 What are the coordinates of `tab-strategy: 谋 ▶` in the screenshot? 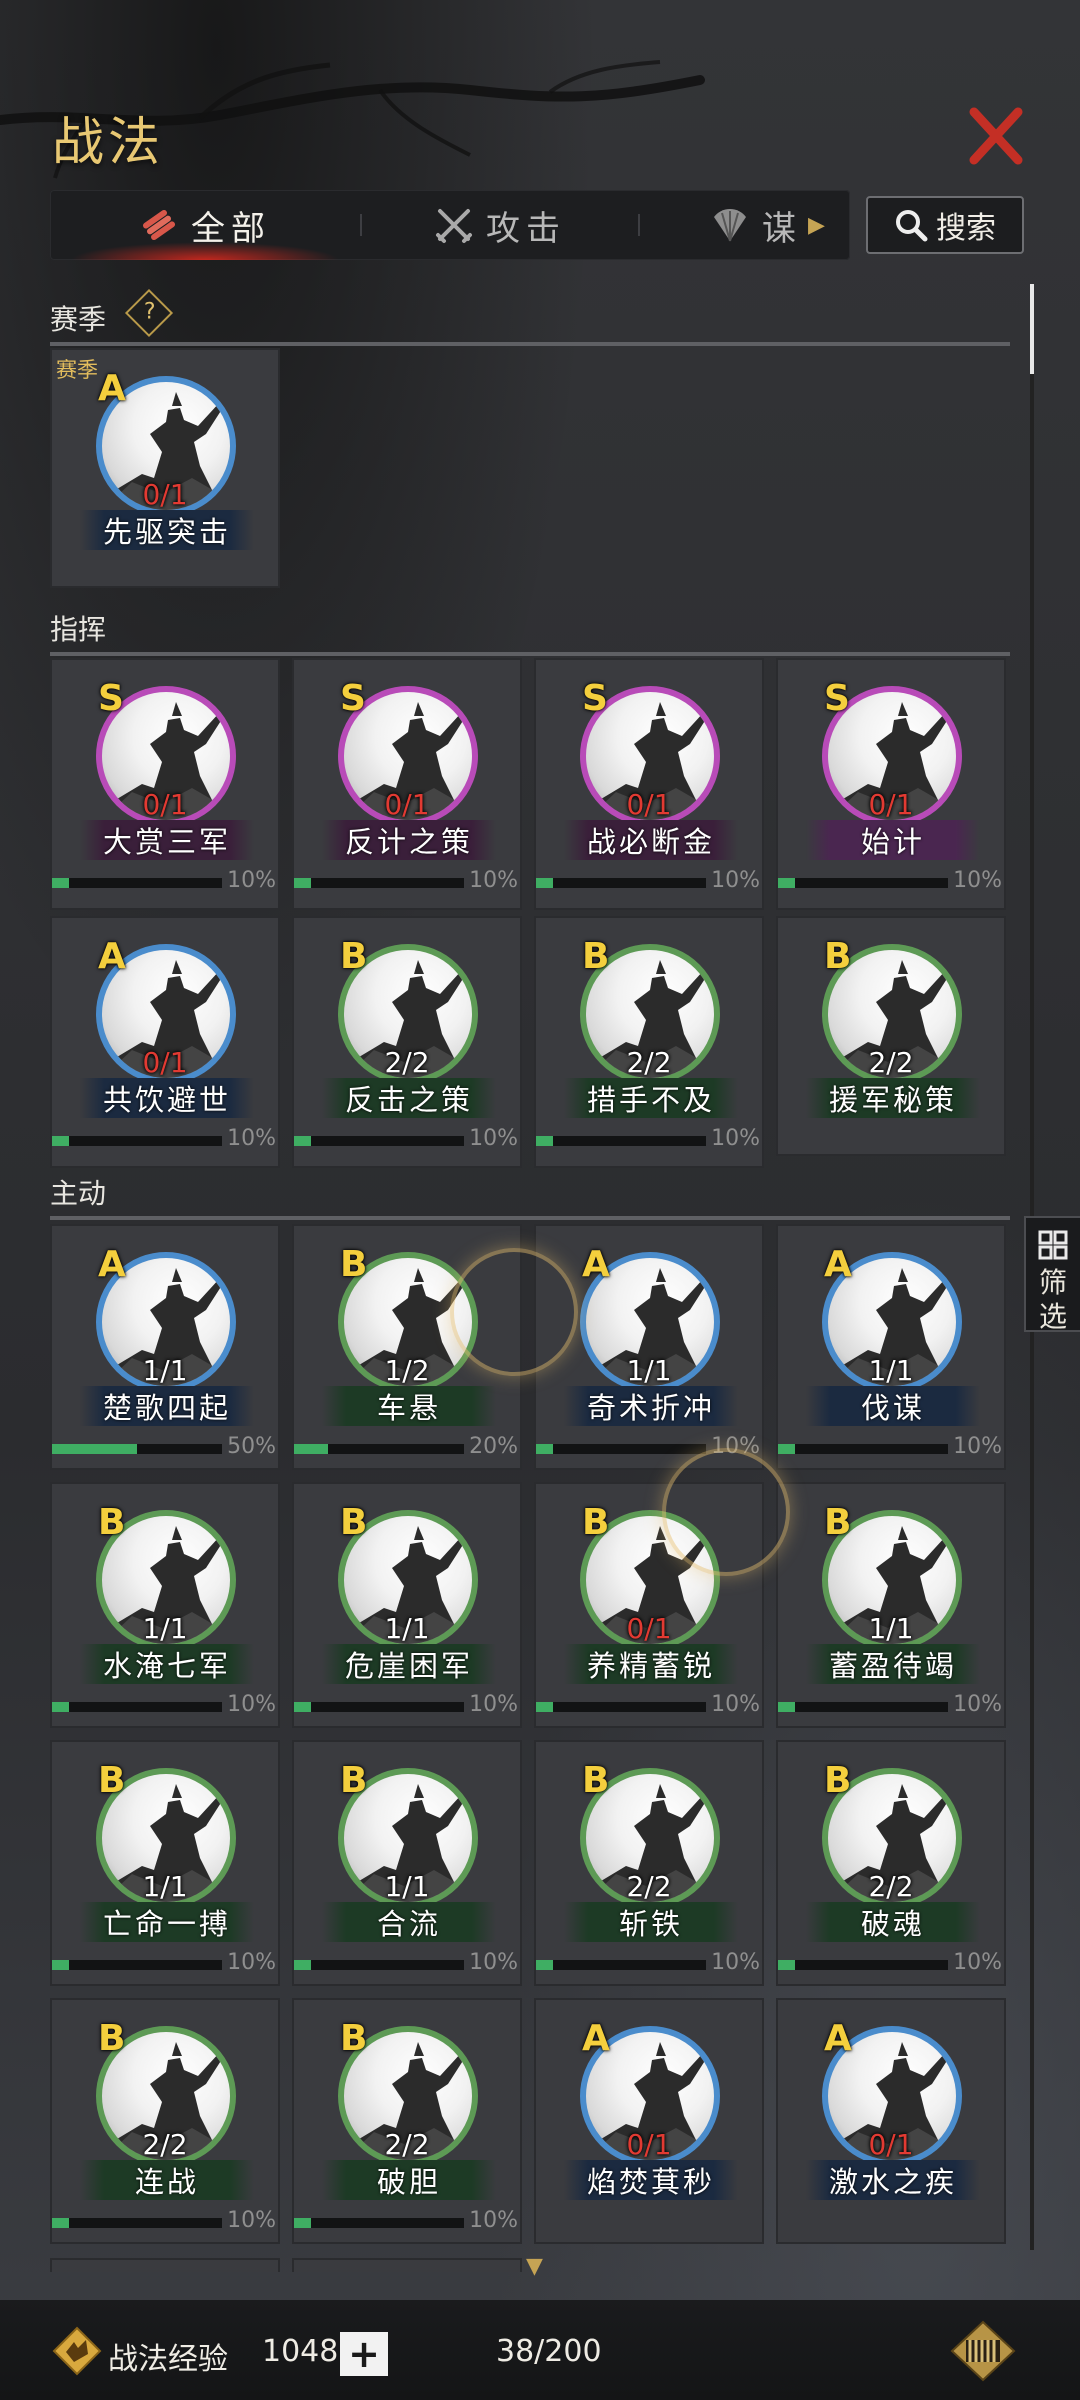 It's located at (745, 225).